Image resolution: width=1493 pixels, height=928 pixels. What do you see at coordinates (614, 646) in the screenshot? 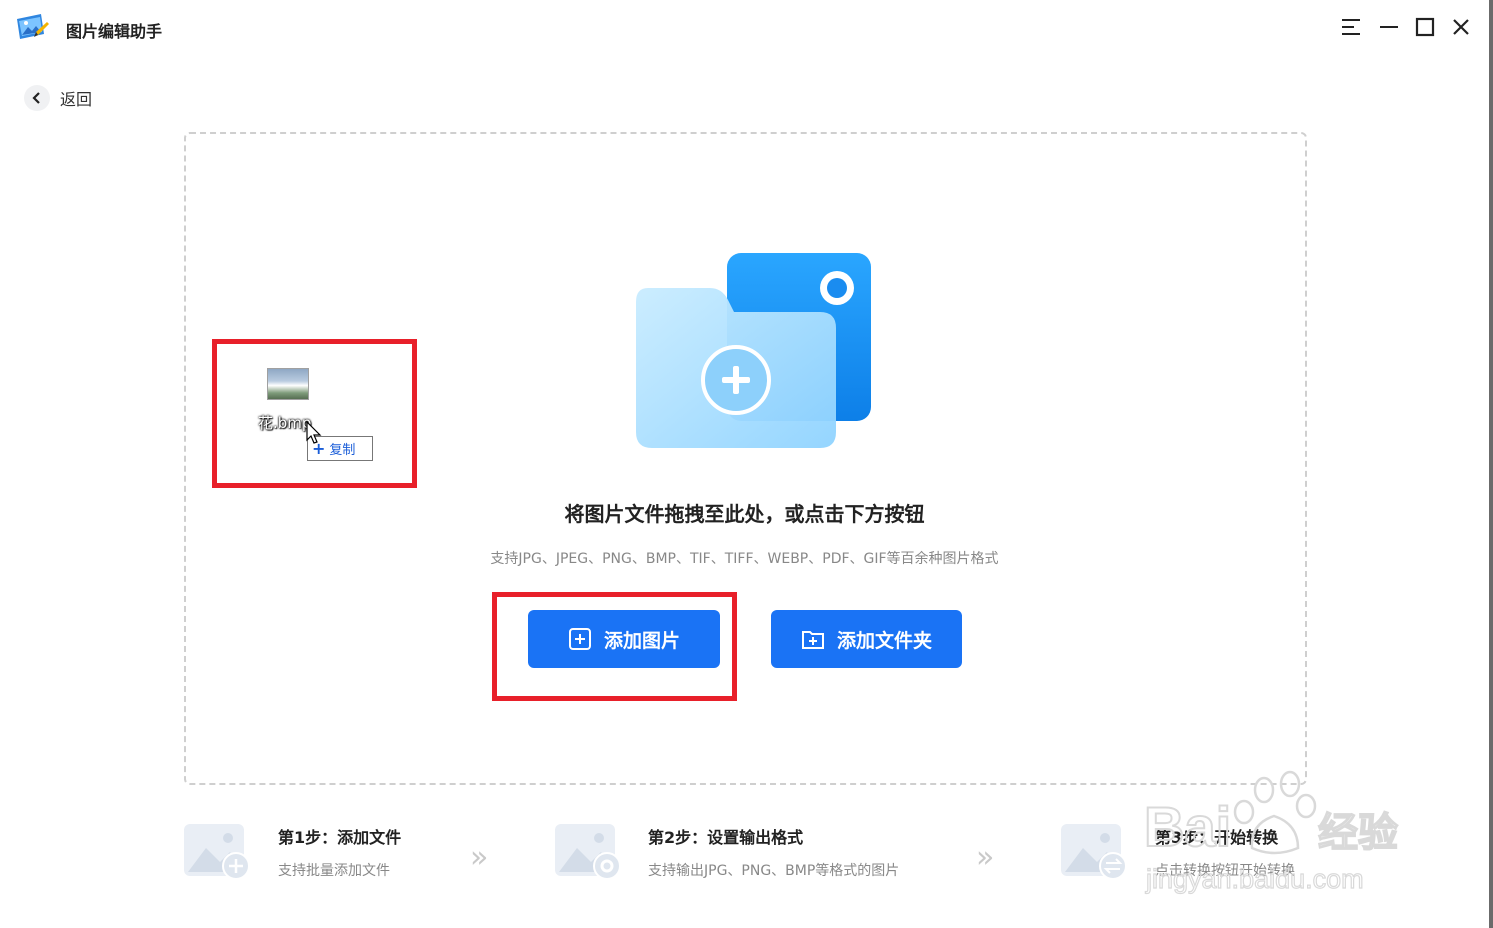
I see `button-highlight-box` at bounding box center [614, 646].